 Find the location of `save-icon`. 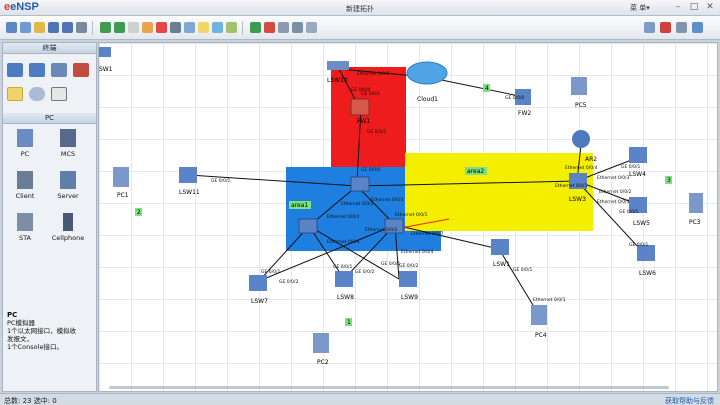

save-icon is located at coordinates (53, 27).